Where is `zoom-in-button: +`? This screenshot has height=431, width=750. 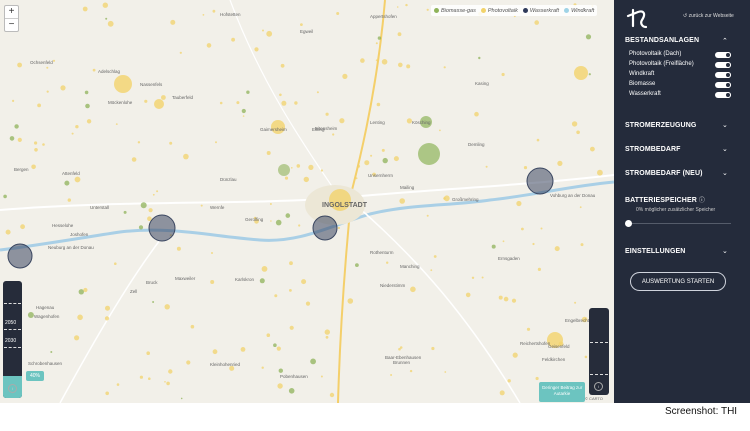 zoom-in-button: + is located at coordinates (11, 12).